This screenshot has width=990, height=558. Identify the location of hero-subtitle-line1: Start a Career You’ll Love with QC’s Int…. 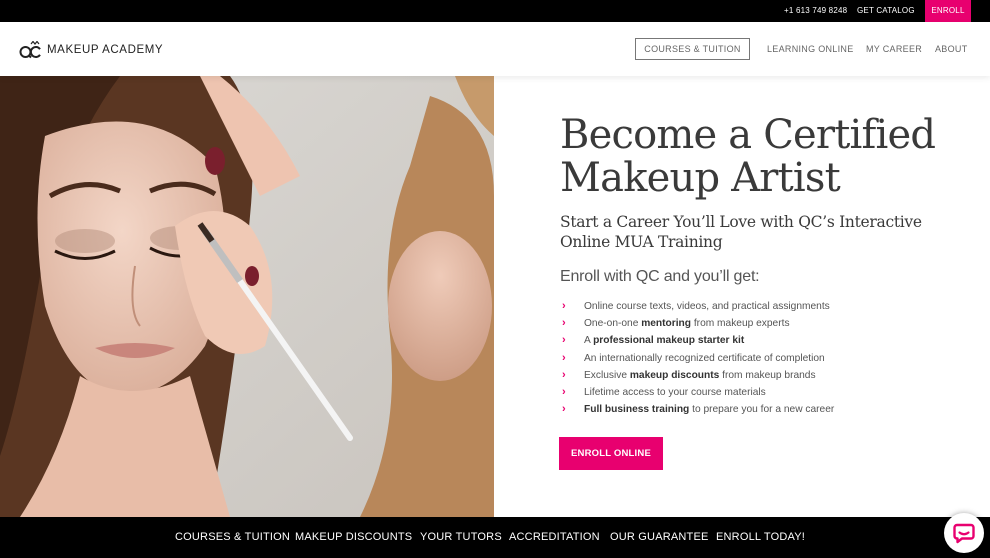
(741, 222).